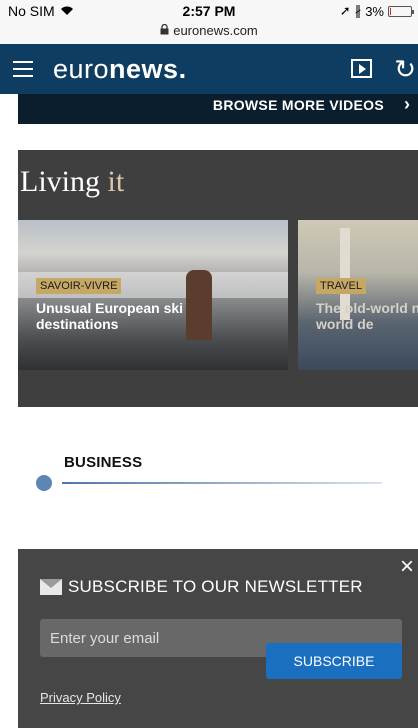 This screenshot has height=728, width=418. What do you see at coordinates (345, 10) in the screenshot?
I see `location-icon: ➚` at bounding box center [345, 10].